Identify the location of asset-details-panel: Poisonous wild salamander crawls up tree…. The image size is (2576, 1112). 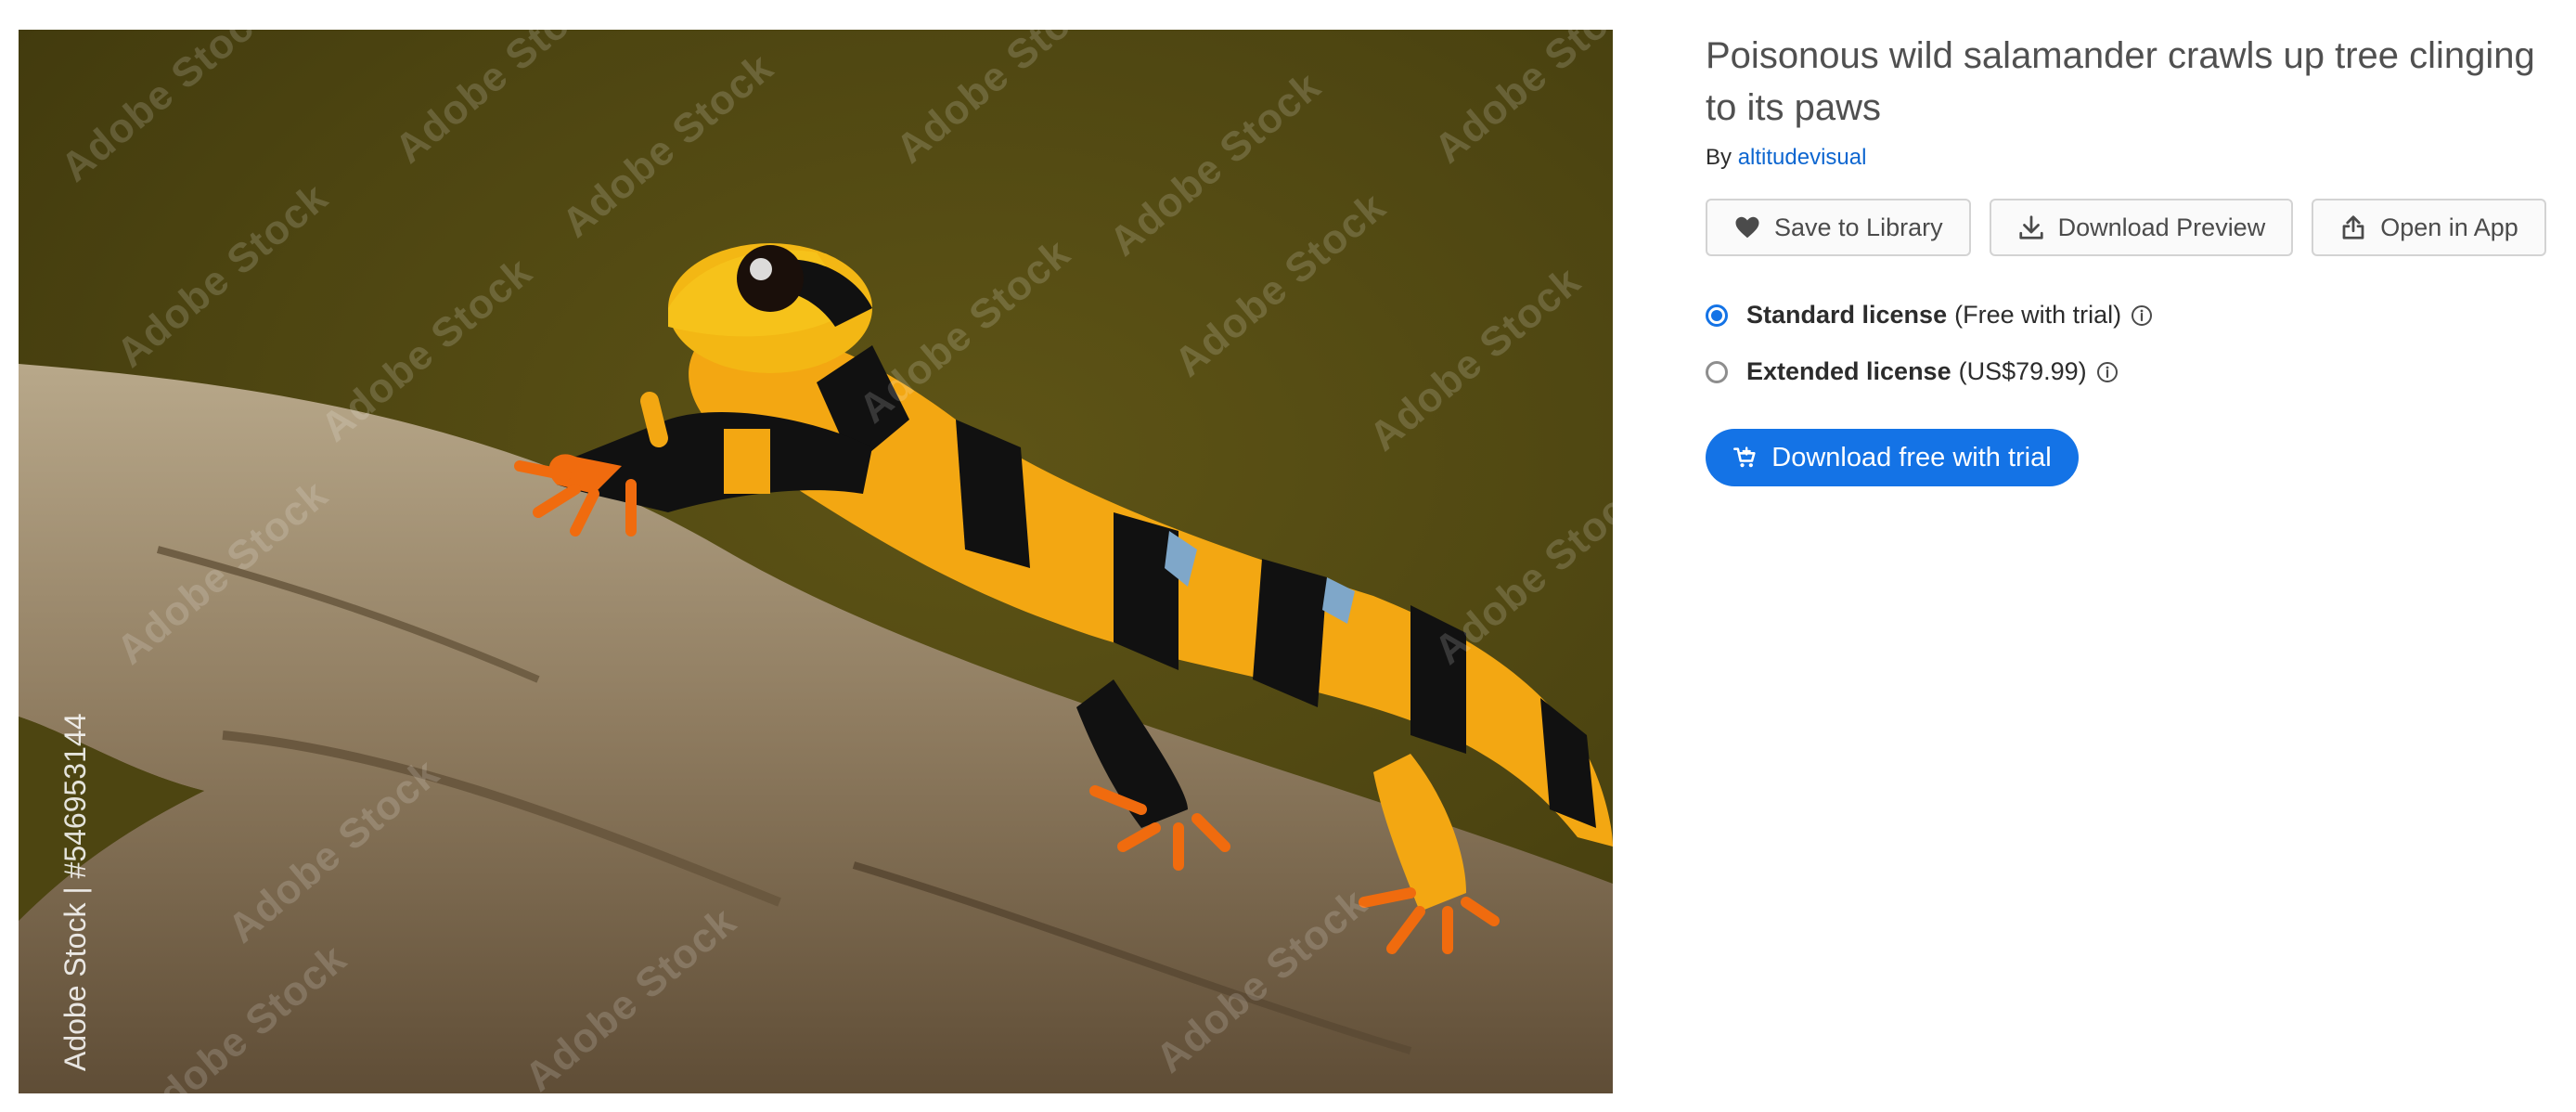
(2133, 258).